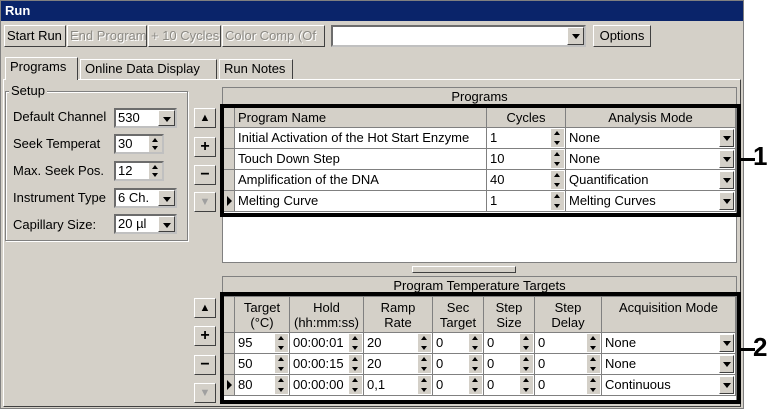 This screenshot has width=771, height=409. I want to click on instrument-type-select: 6 Ch., so click(145, 198).